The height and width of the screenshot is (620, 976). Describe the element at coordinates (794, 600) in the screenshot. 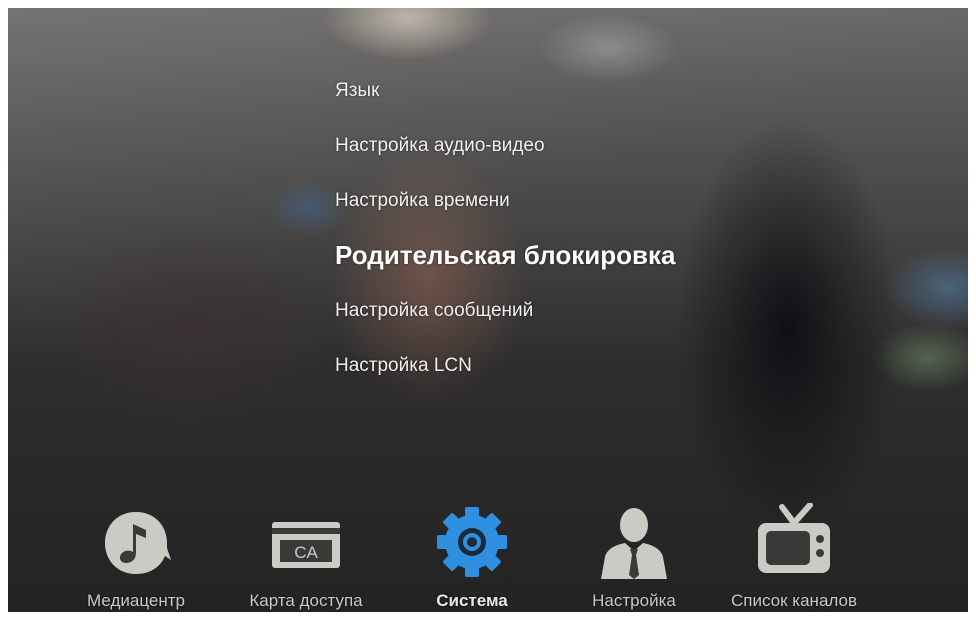

I see `dock-label-channel-list: Список каналов` at that location.